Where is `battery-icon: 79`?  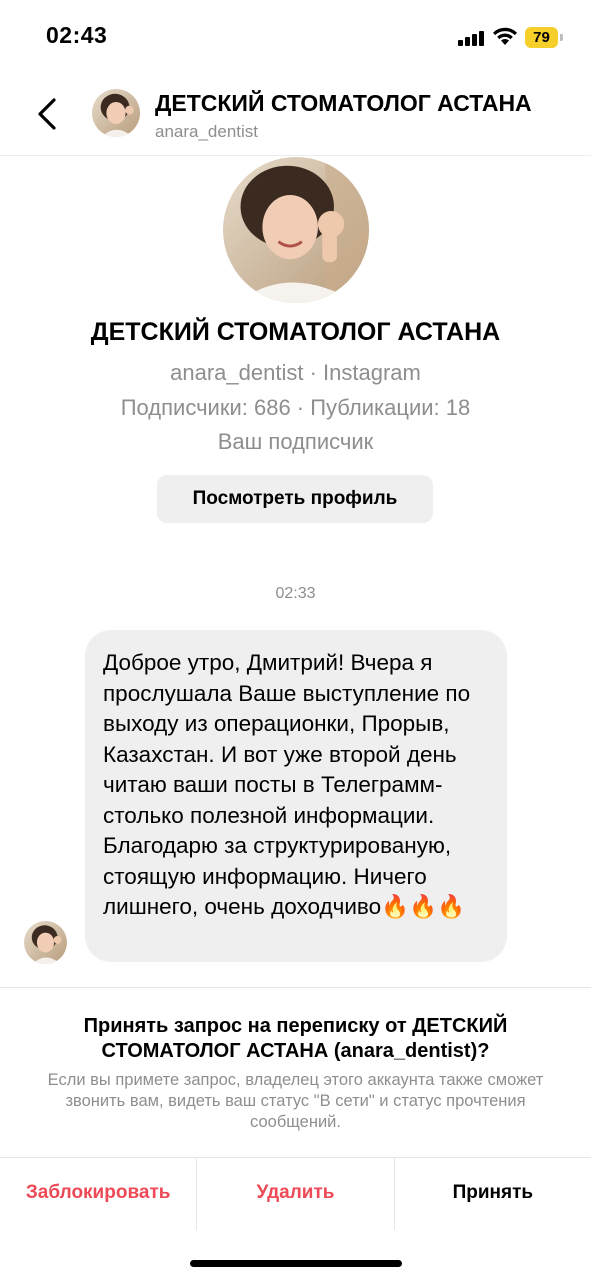 battery-icon: 79 is located at coordinates (545, 37).